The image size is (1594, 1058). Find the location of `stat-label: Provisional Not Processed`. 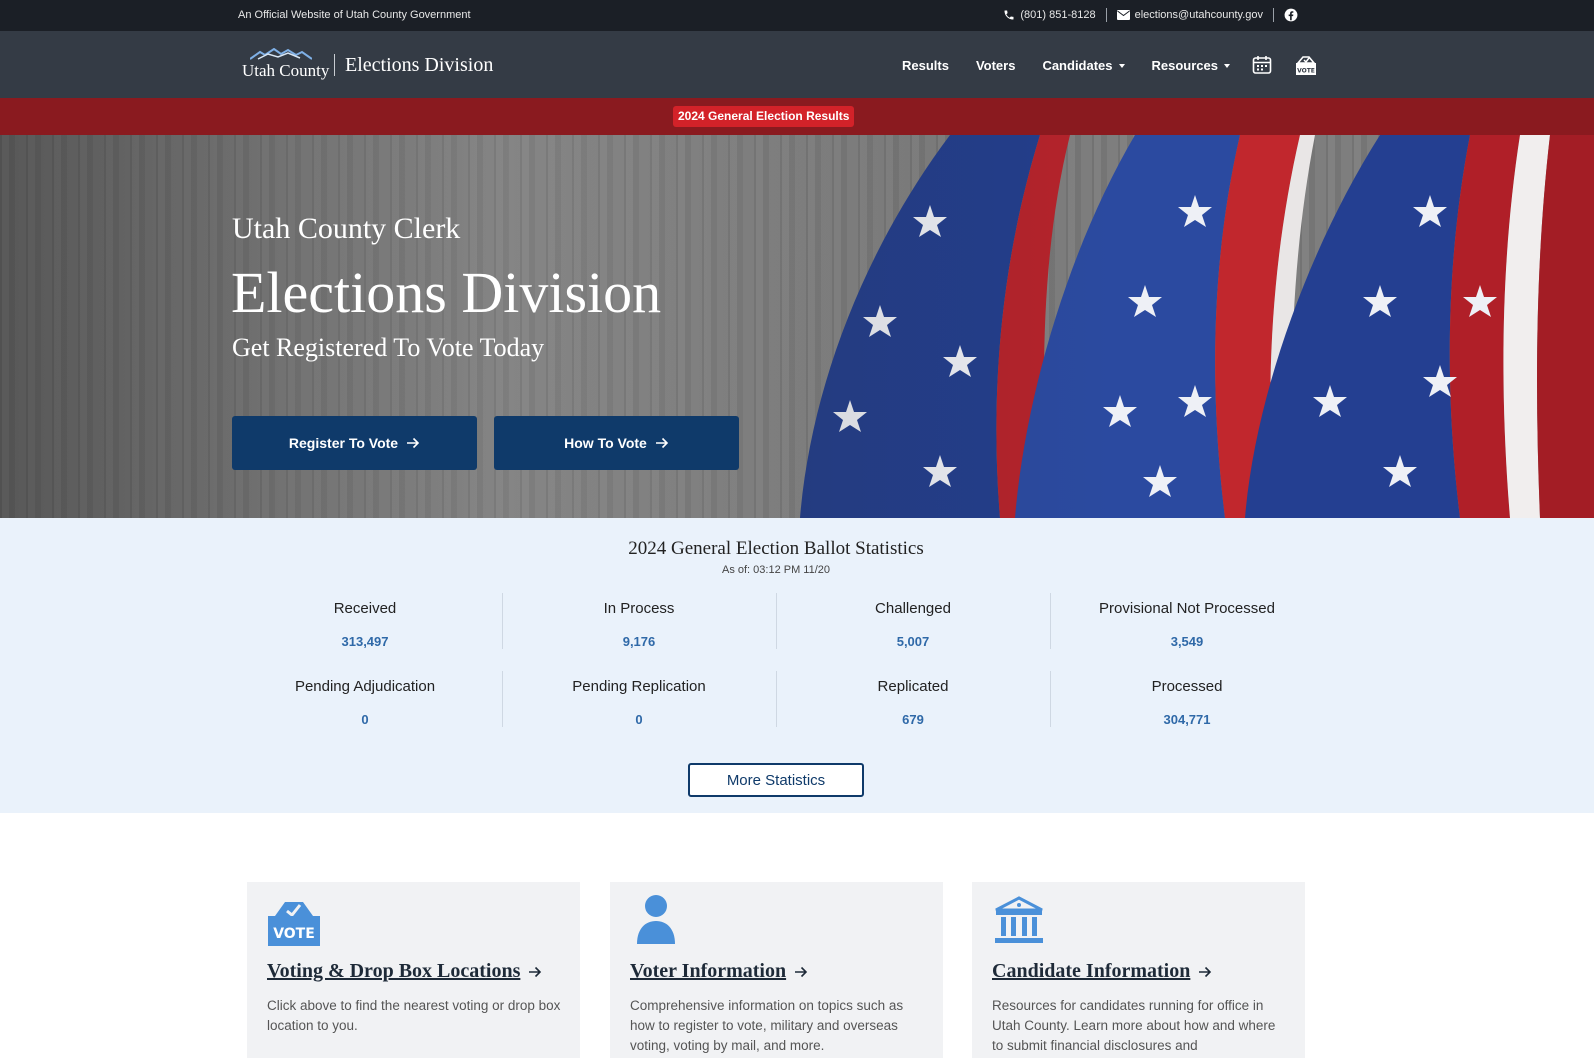

stat-label: Provisional Not Processed is located at coordinates (1187, 608).